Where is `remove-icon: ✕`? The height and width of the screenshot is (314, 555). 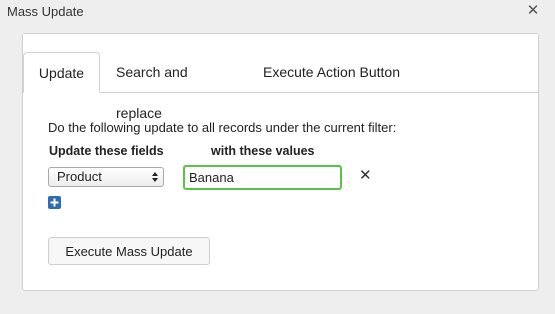
remove-icon: ✕ is located at coordinates (365, 175).